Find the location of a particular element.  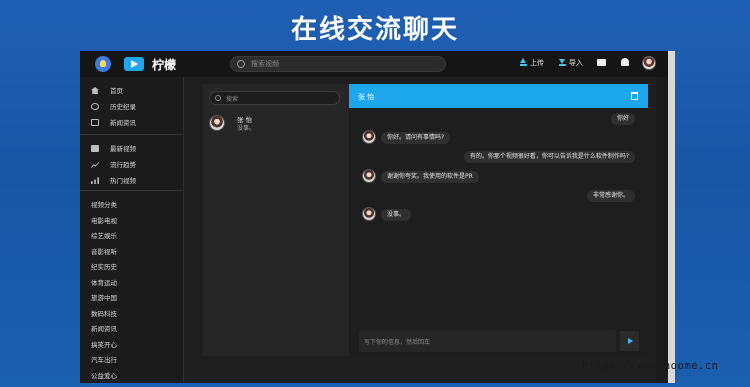

message-bubble-outgoing: 有的。你那个视频很好看，你可以告诉我是什么软件制作吗? is located at coordinates (549, 157).